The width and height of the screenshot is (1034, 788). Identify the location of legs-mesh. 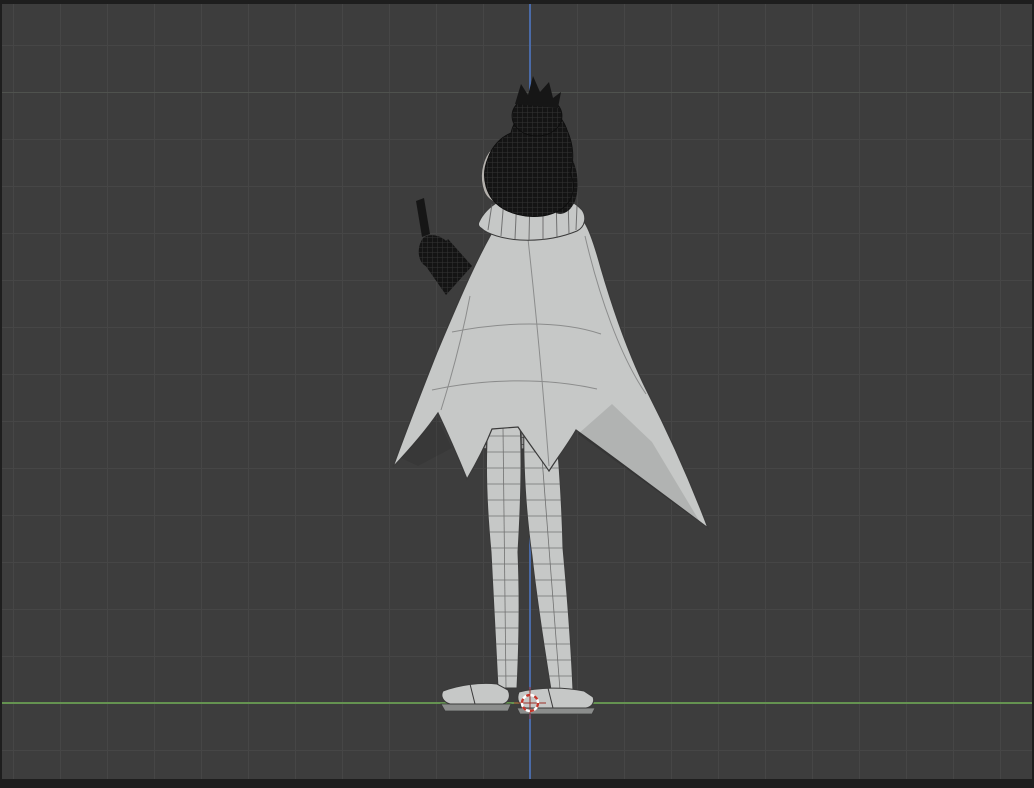
(530, 557).